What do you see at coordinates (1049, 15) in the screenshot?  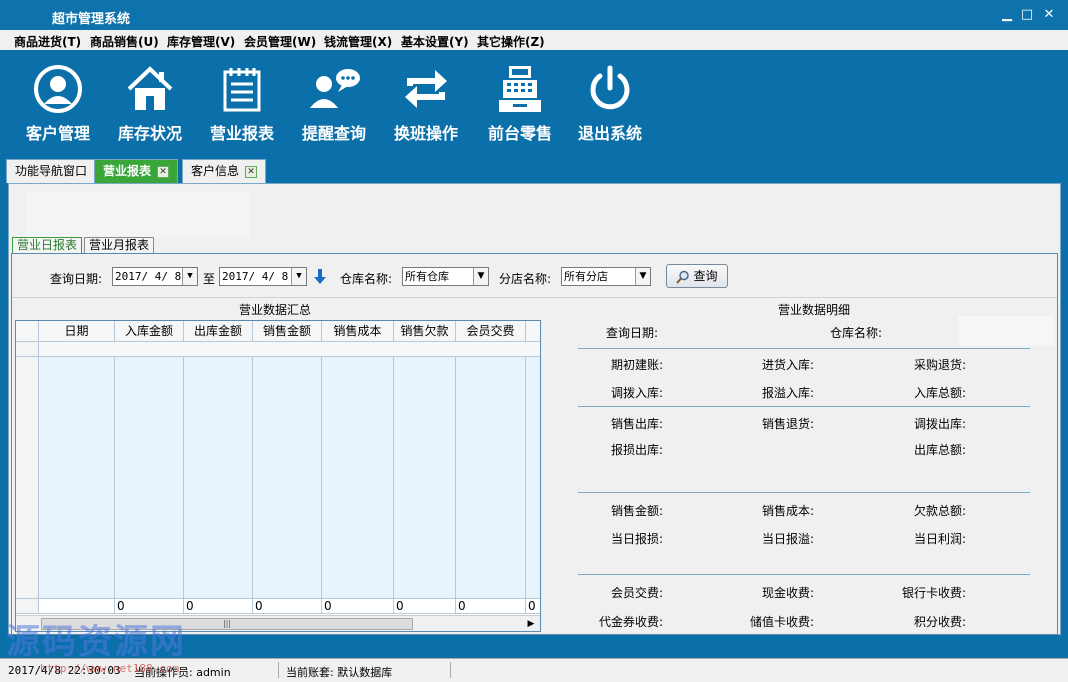 I see `close-button: ✕` at bounding box center [1049, 15].